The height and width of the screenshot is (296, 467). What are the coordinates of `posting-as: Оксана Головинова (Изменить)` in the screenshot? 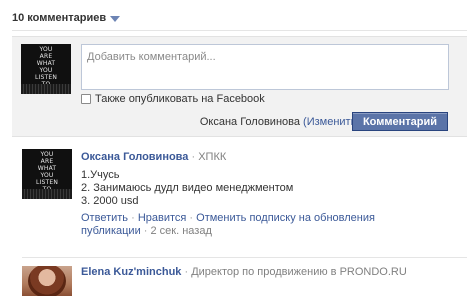 It's located at (280, 122).